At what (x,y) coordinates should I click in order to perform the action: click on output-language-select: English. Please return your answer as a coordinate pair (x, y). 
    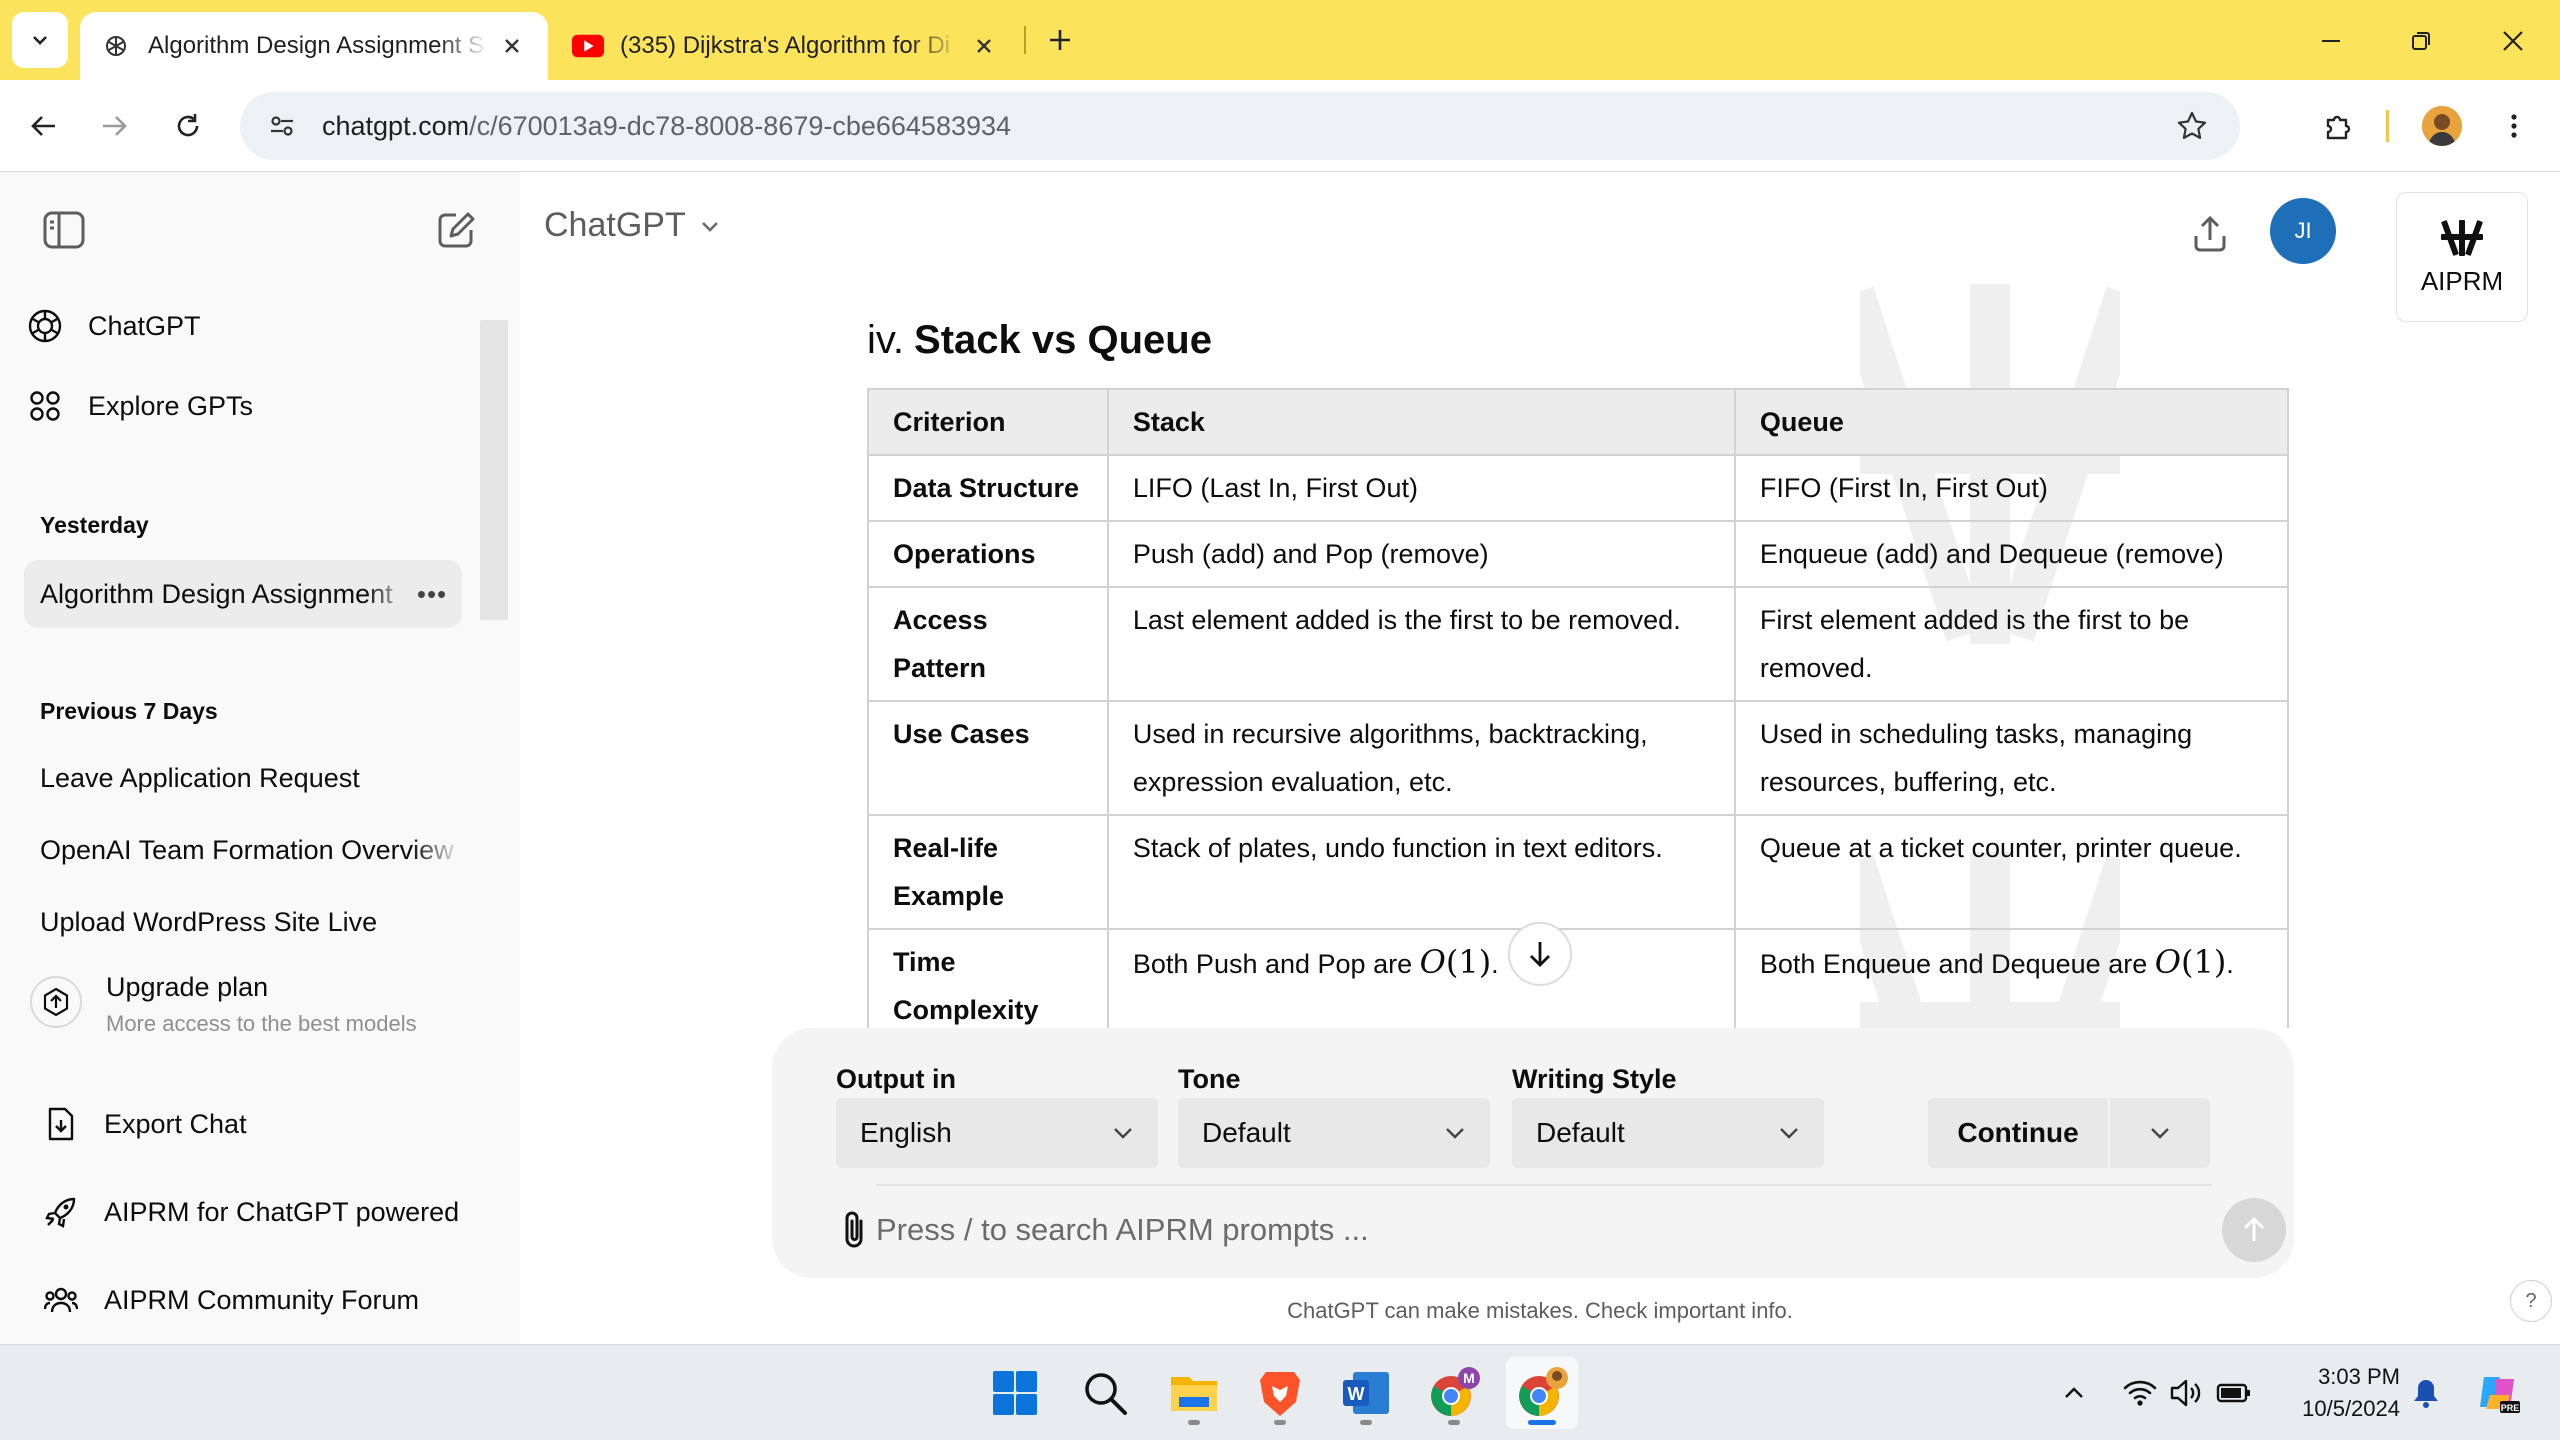
    Looking at the image, I should click on (997, 1133).